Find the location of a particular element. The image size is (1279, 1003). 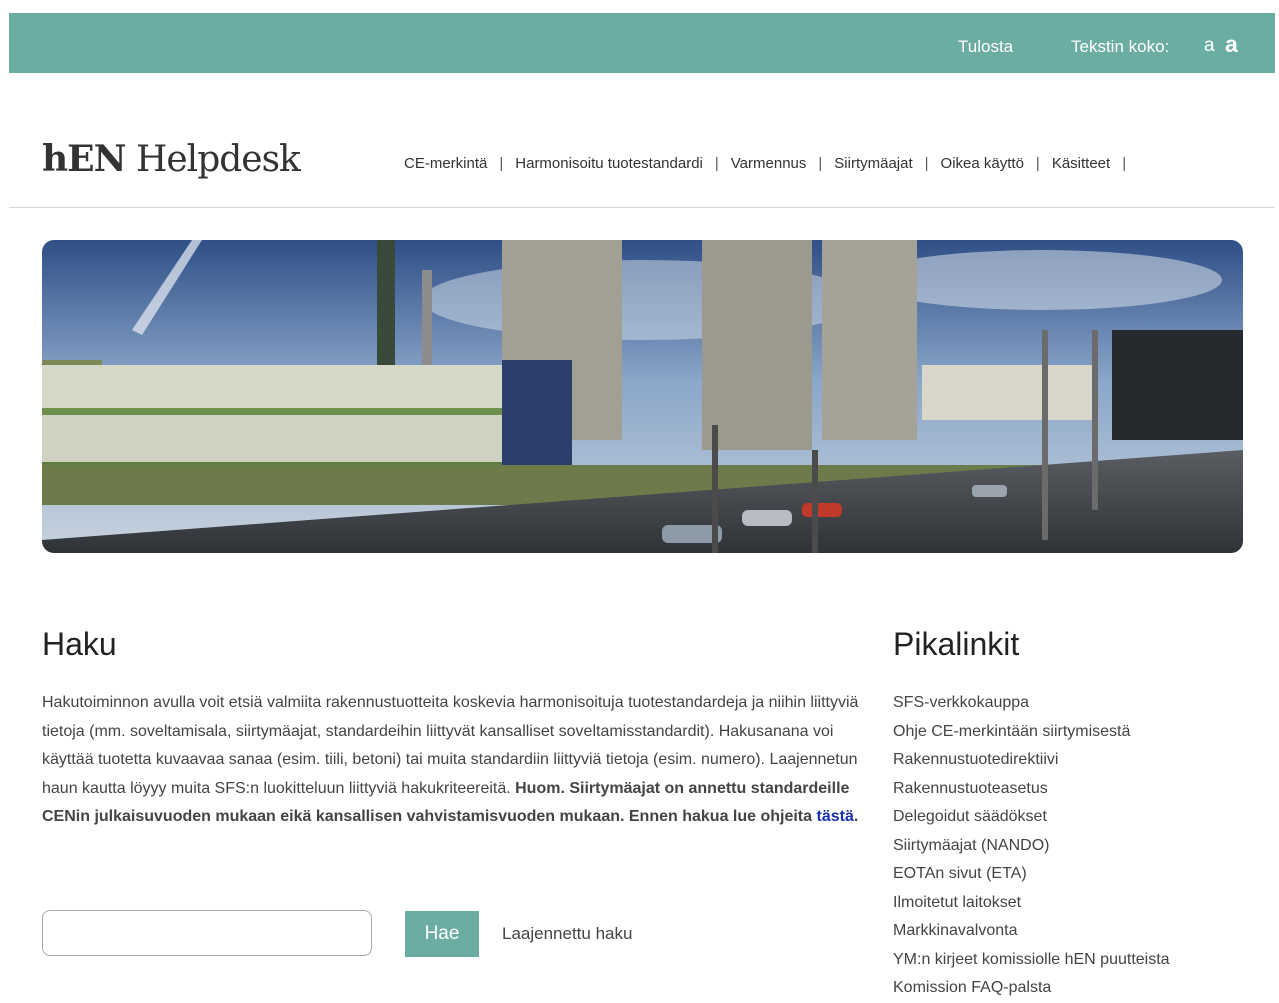

nav-item-harmonised-standard: Harmonisoitu tuotestandardi is located at coordinates (609, 163).